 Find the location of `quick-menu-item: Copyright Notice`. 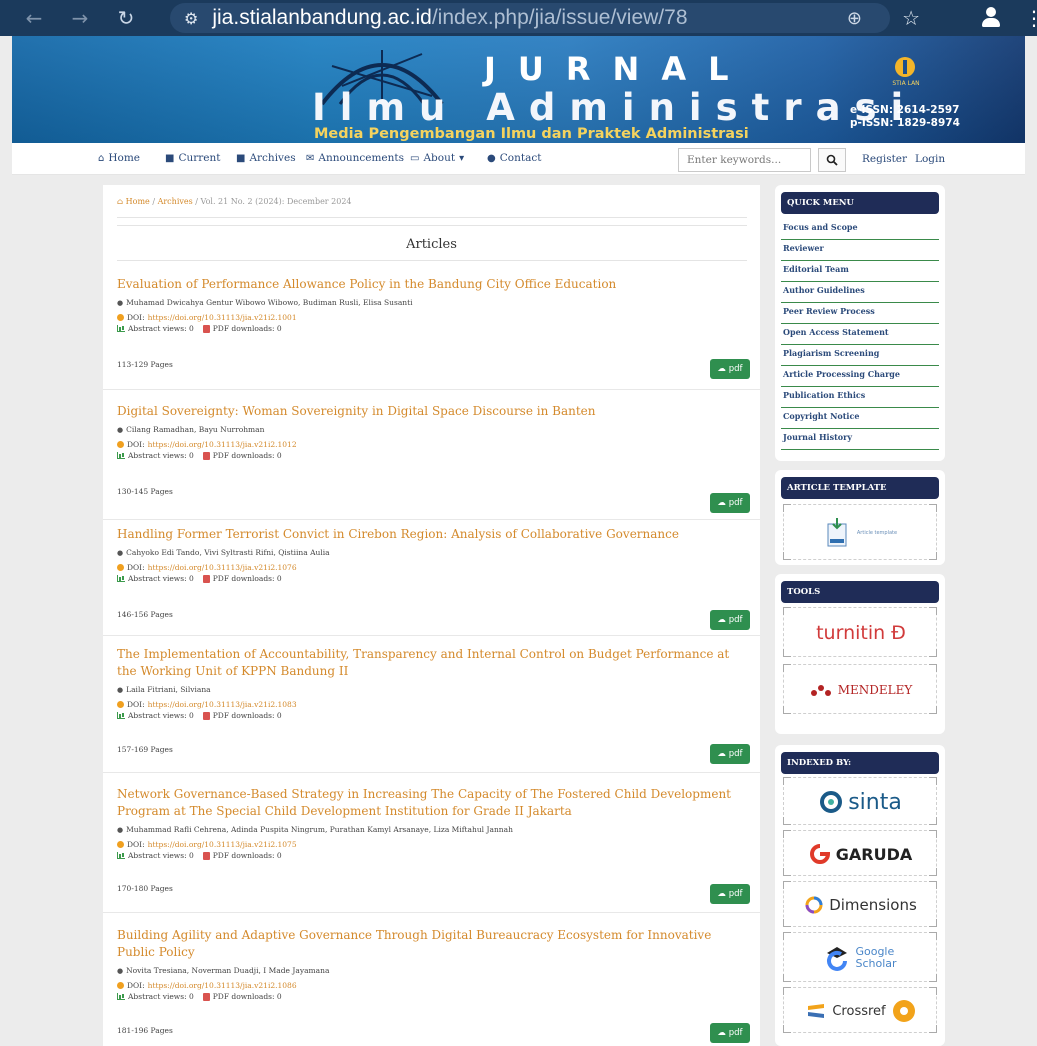

quick-menu-item: Copyright Notice is located at coordinates (860, 418).